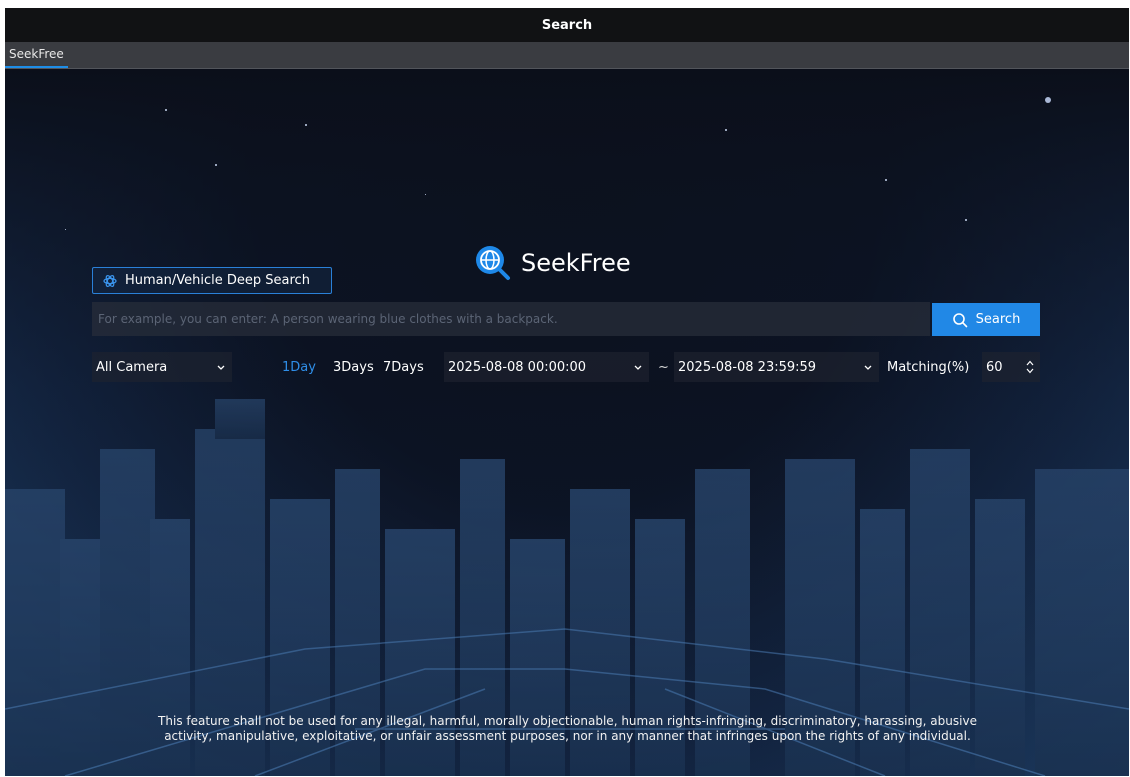  I want to click on tab-seekfree: SeekFree, so click(36, 55).